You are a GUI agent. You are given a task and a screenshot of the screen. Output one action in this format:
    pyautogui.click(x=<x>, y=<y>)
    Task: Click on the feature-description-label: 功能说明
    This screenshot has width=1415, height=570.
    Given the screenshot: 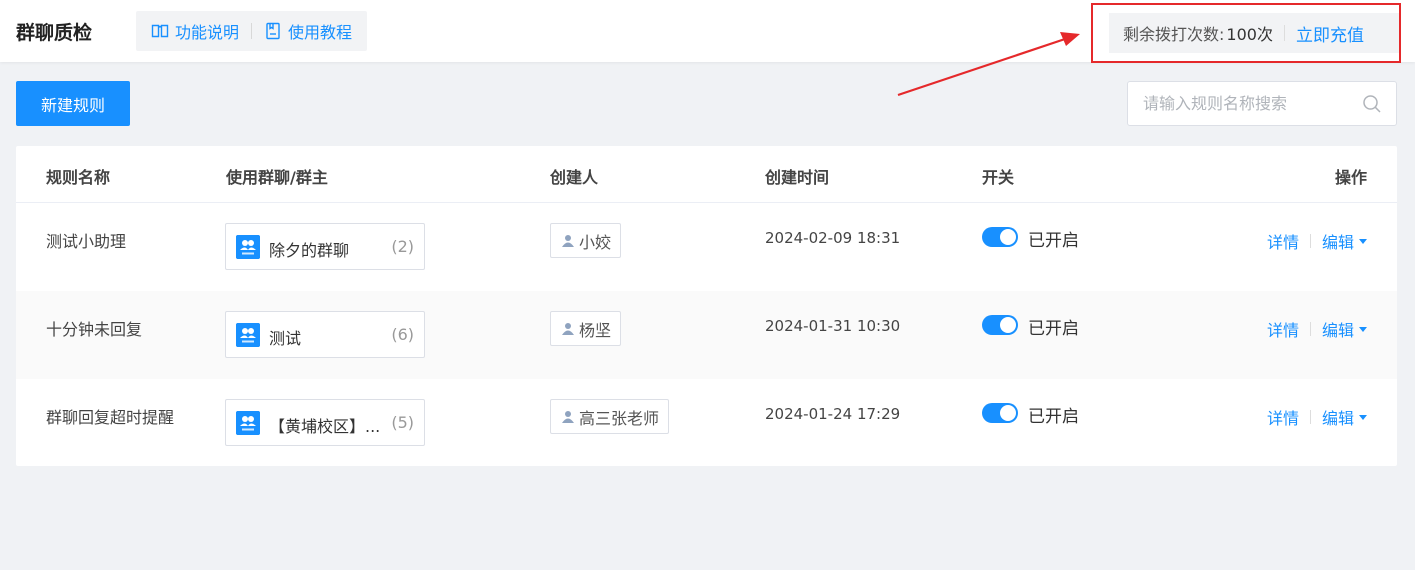 What is the action you would take?
    pyautogui.click(x=207, y=32)
    